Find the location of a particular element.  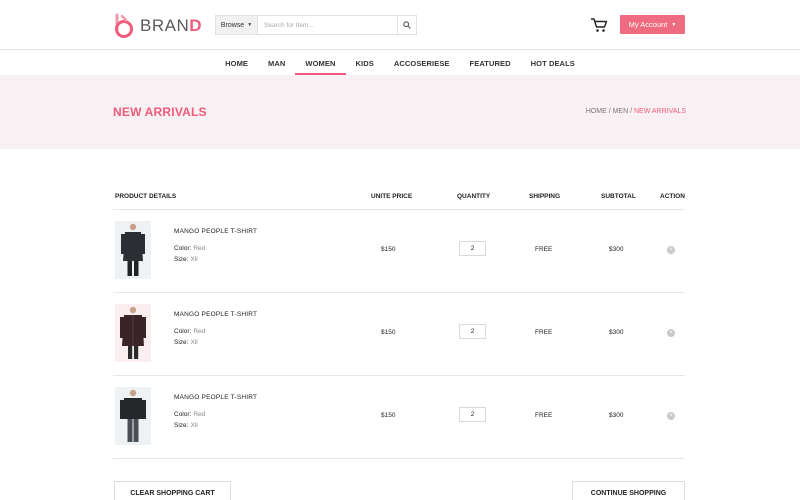

search-button is located at coordinates (406, 25).